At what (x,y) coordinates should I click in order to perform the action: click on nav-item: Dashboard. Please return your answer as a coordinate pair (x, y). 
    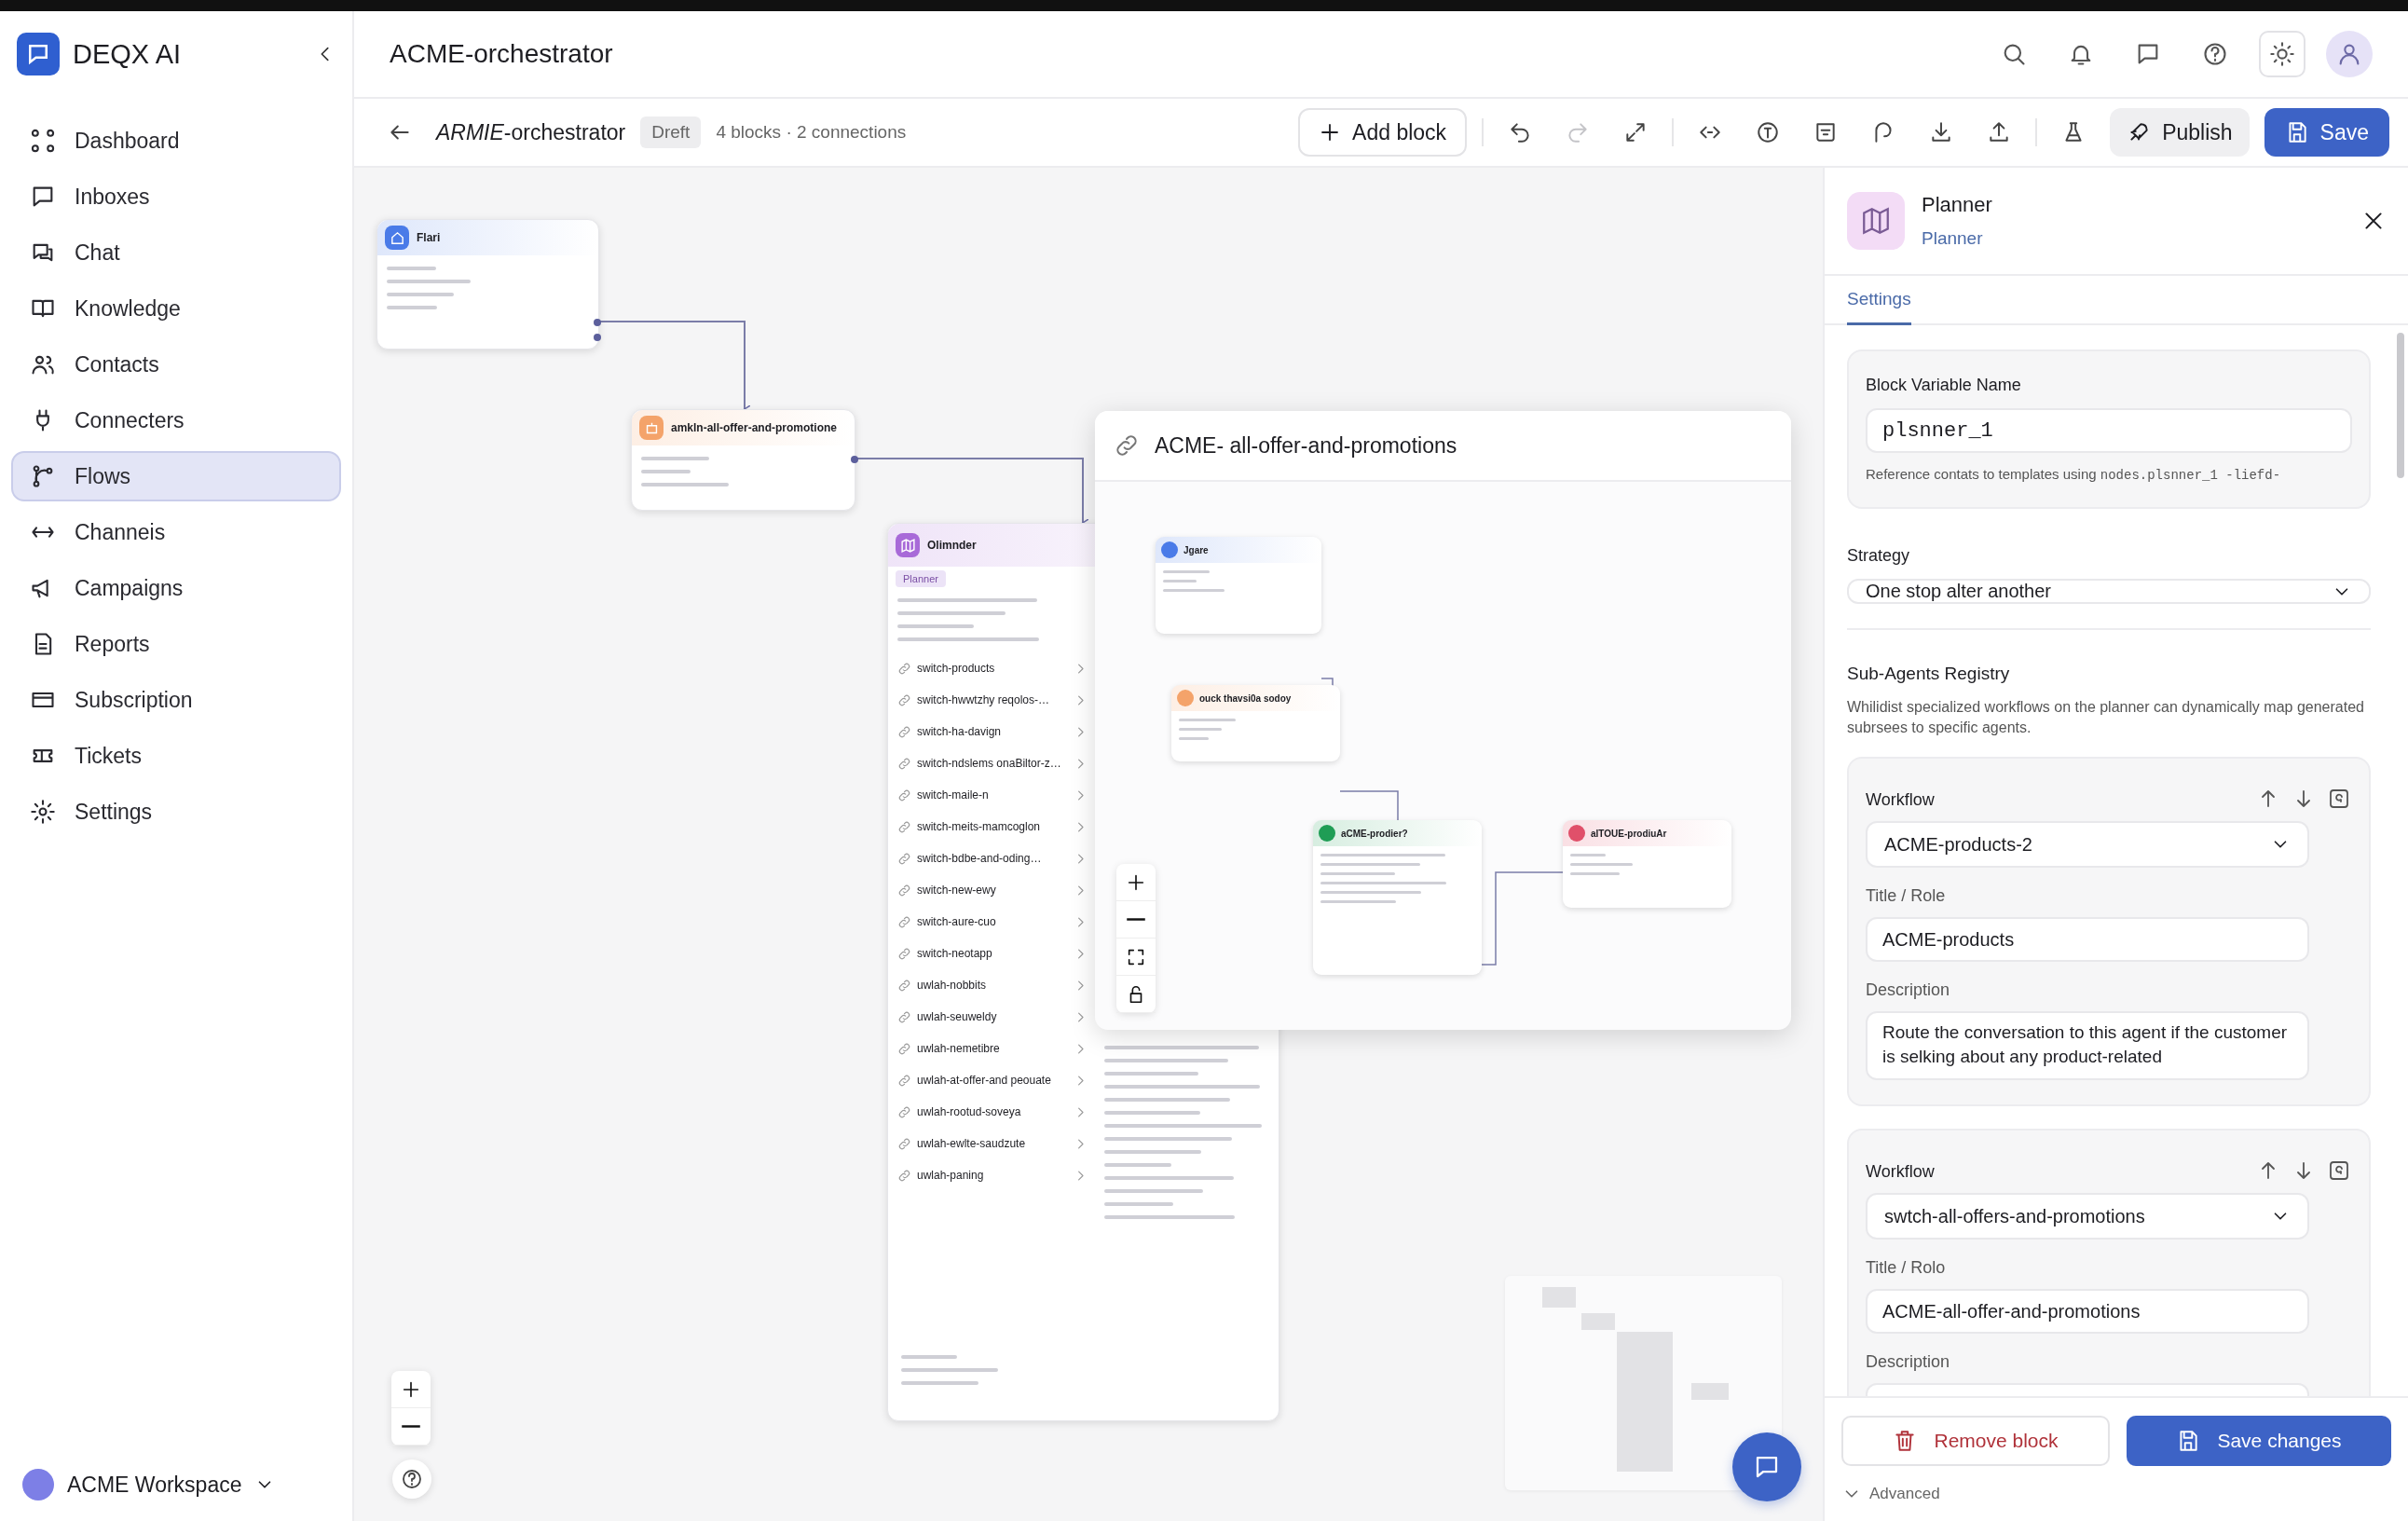
    Looking at the image, I should click on (176, 141).